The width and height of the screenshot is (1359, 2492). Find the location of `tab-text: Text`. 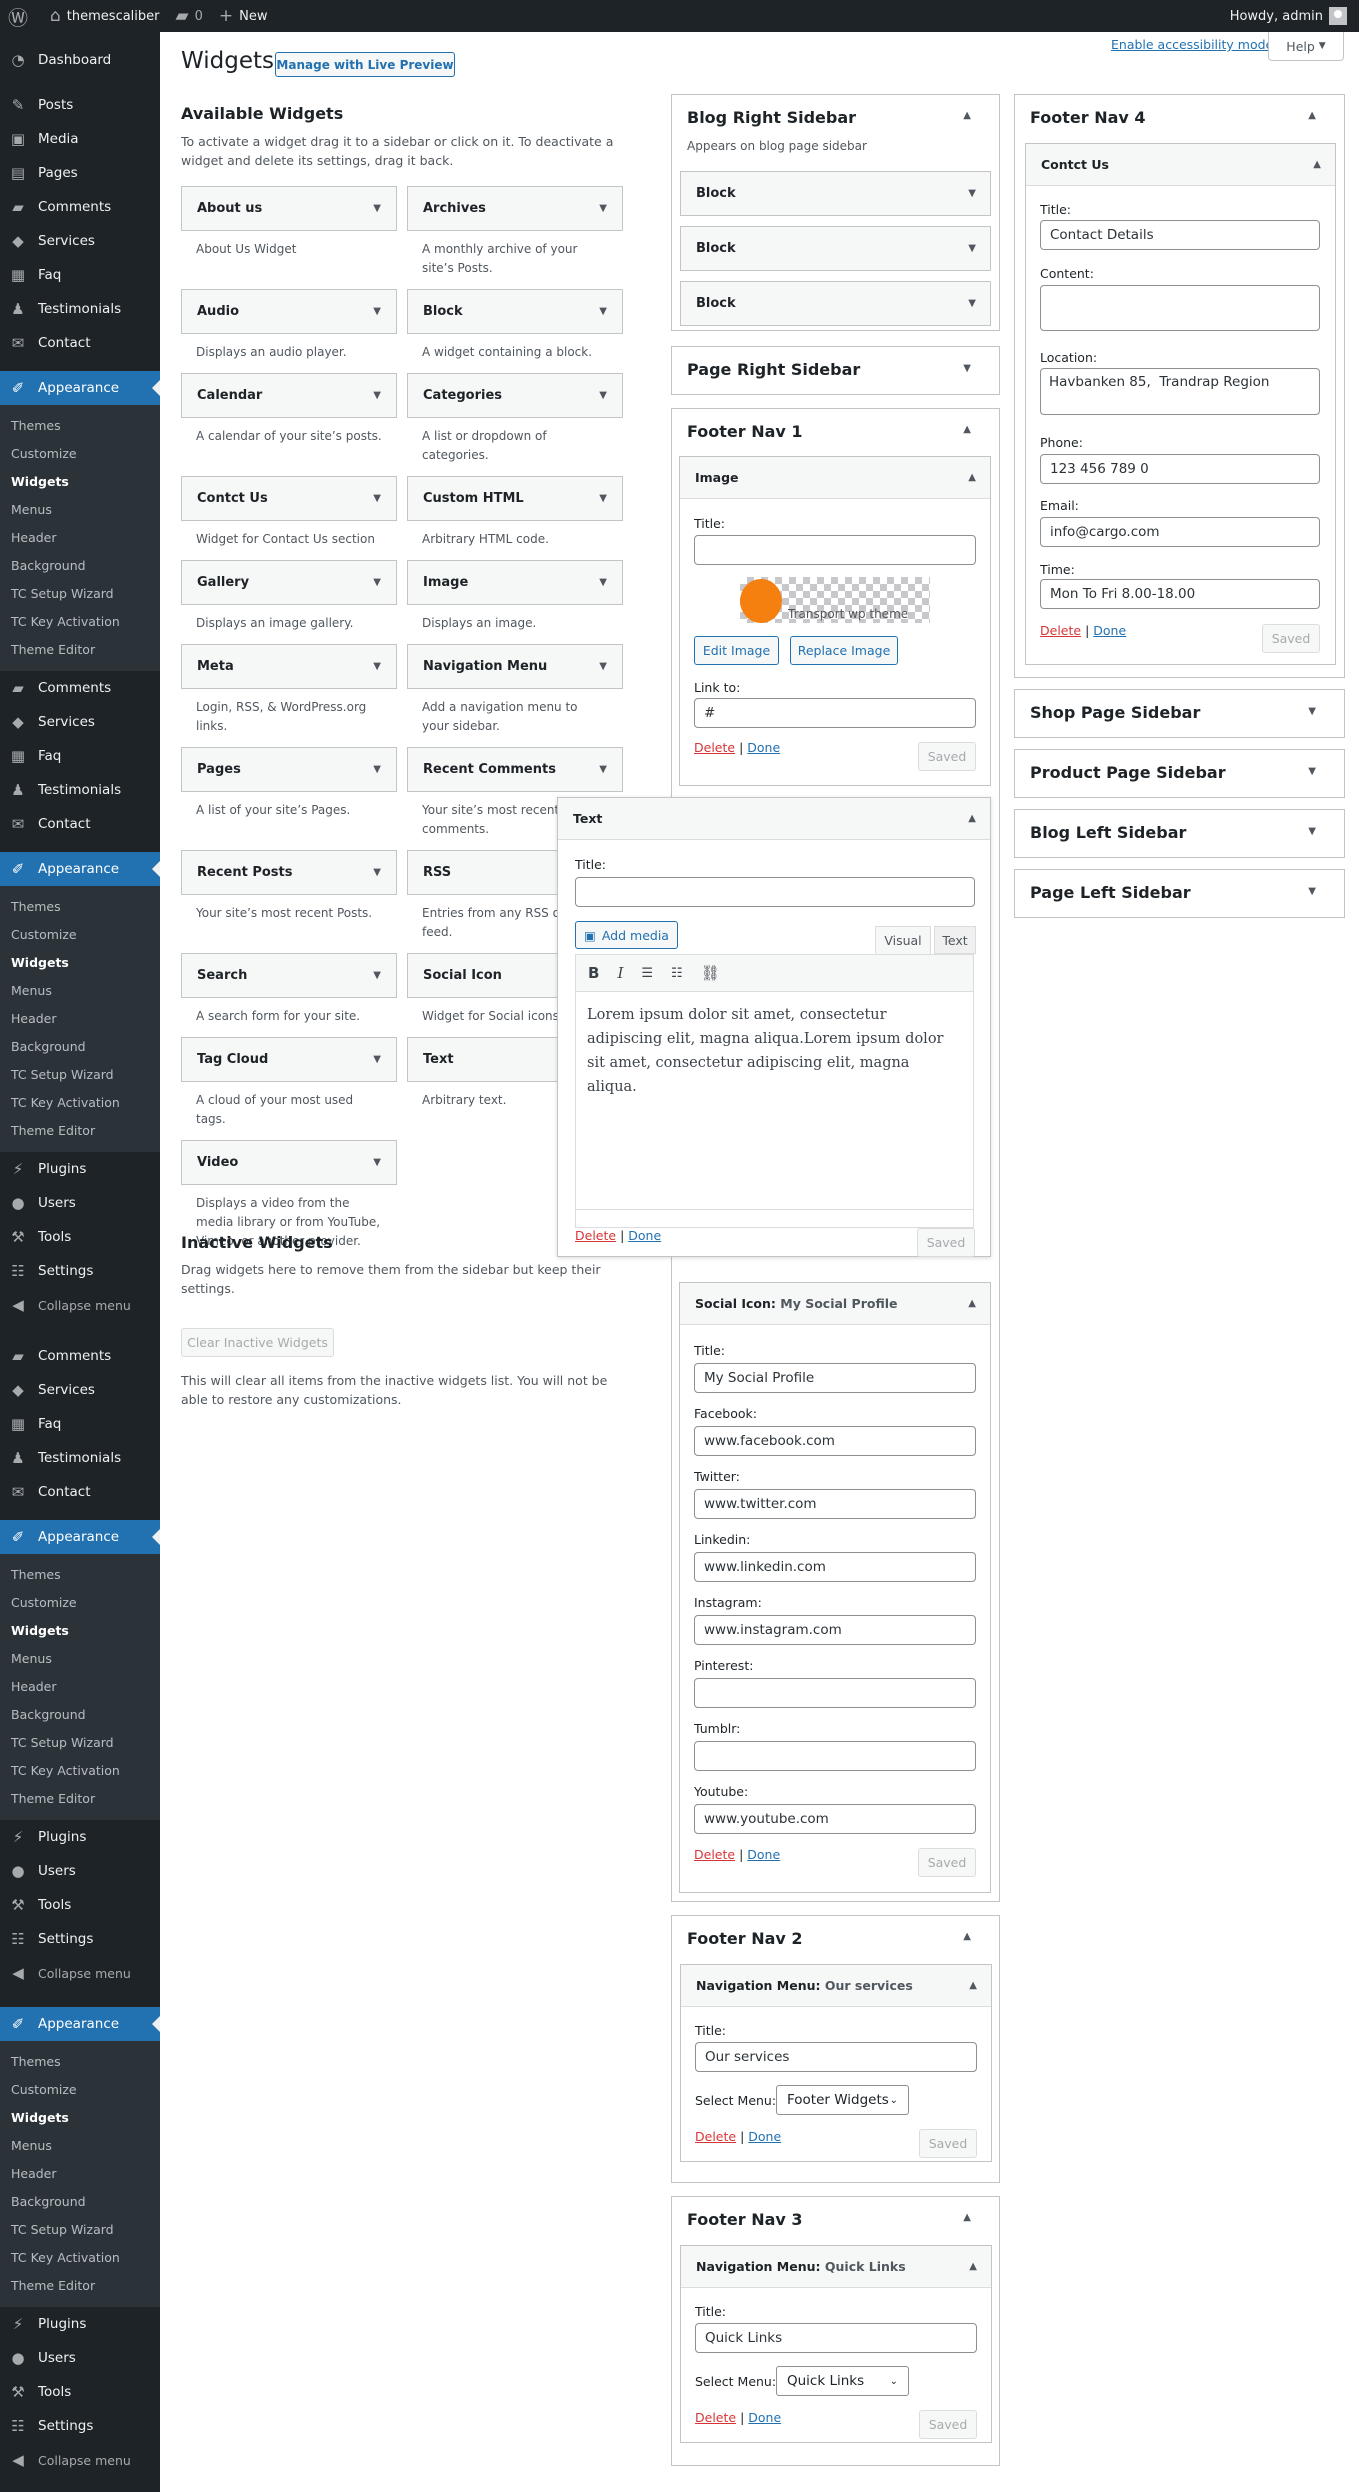

tab-text: Text is located at coordinates (955, 940).